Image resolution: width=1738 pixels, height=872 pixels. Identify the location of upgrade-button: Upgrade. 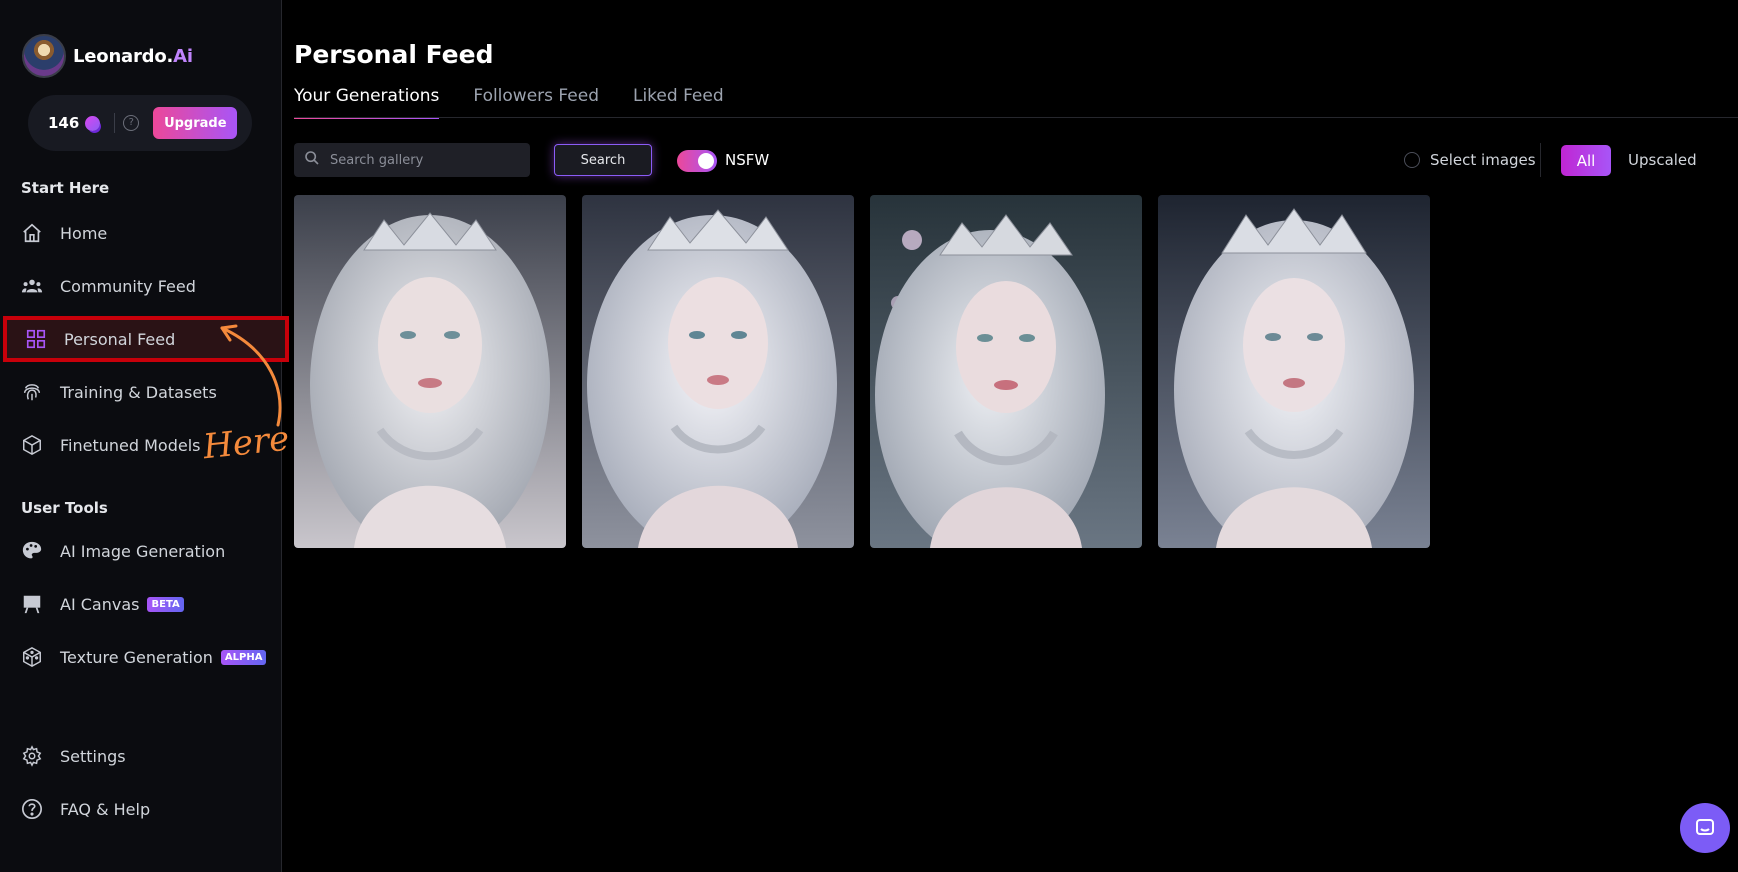
(195, 123).